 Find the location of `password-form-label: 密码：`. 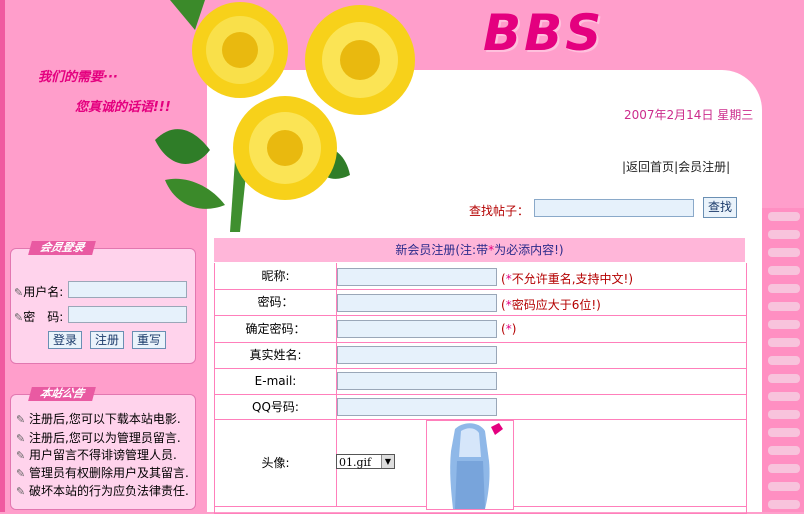

password-form-label: 密码： is located at coordinates (276, 302).